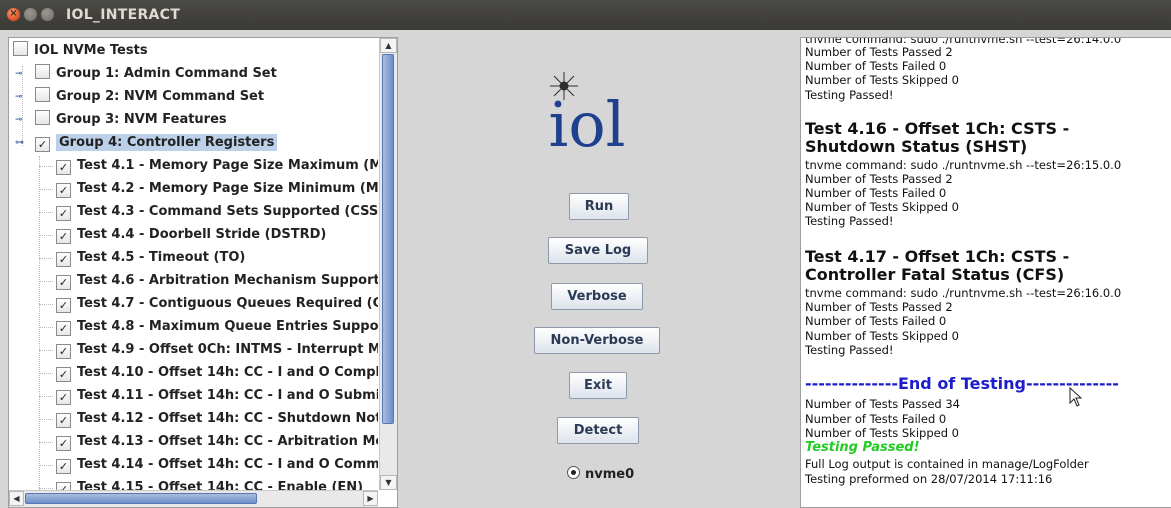  I want to click on scroll-left-icon: ◀, so click(16, 498).